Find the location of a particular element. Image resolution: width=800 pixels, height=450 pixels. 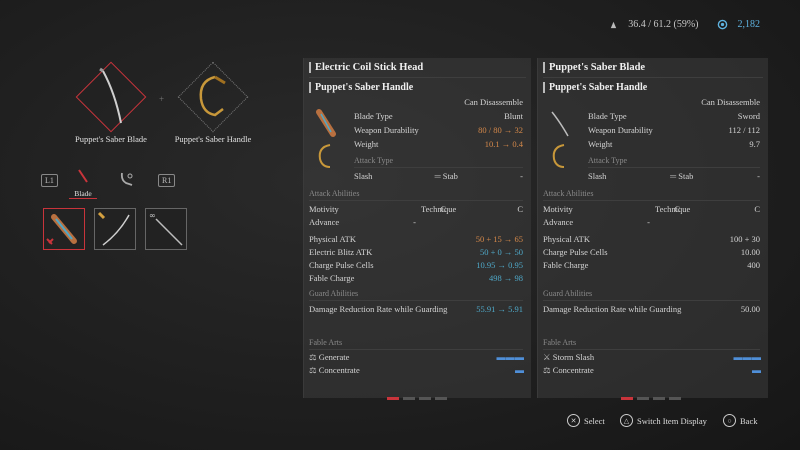

right-cells-row: Charge Pulse Cells 10.00 is located at coordinates (651, 252).